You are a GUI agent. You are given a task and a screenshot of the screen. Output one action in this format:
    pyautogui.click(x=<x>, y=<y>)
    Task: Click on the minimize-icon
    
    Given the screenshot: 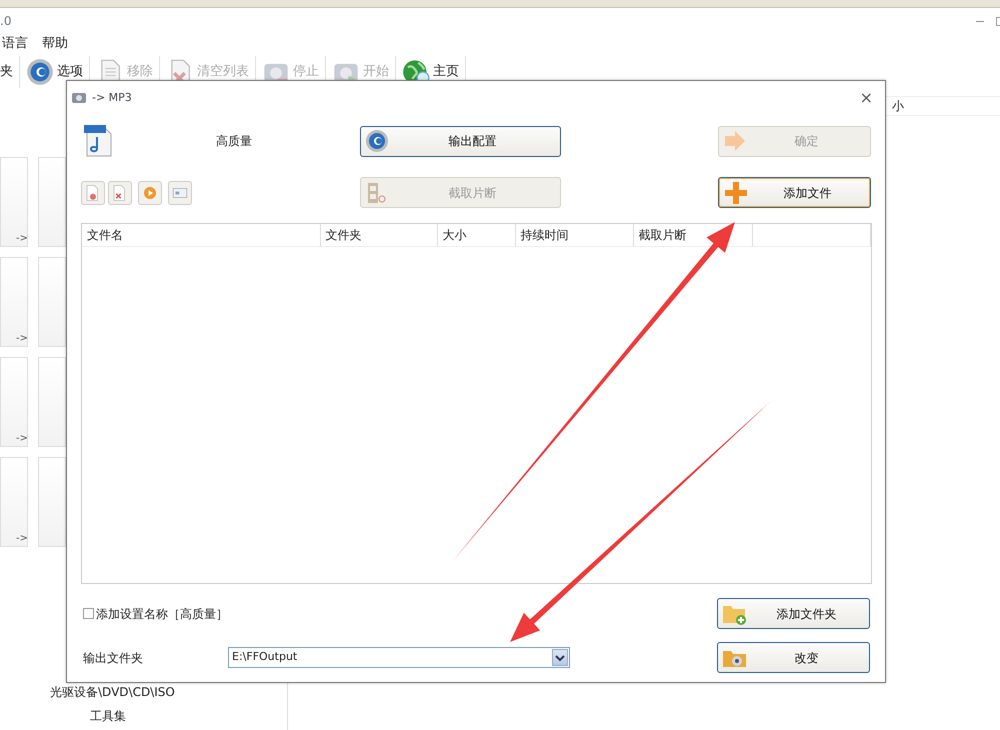 What is the action you would take?
    pyautogui.click(x=980, y=21)
    